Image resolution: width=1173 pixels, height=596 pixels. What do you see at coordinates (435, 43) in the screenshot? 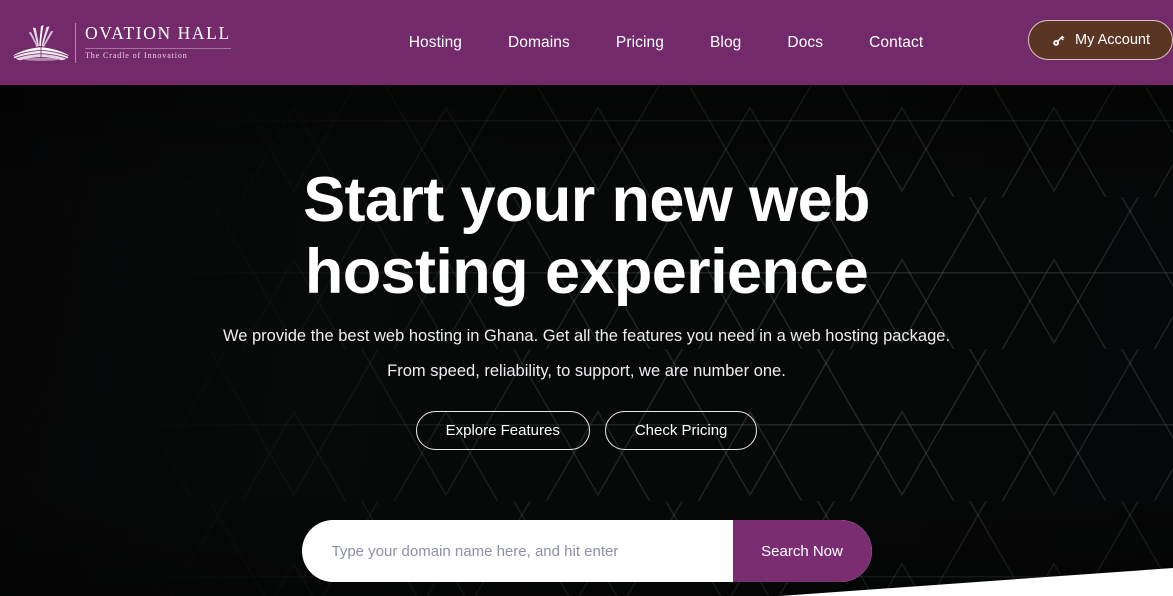
I see `nav-item-hosting: Hosting` at bounding box center [435, 43].